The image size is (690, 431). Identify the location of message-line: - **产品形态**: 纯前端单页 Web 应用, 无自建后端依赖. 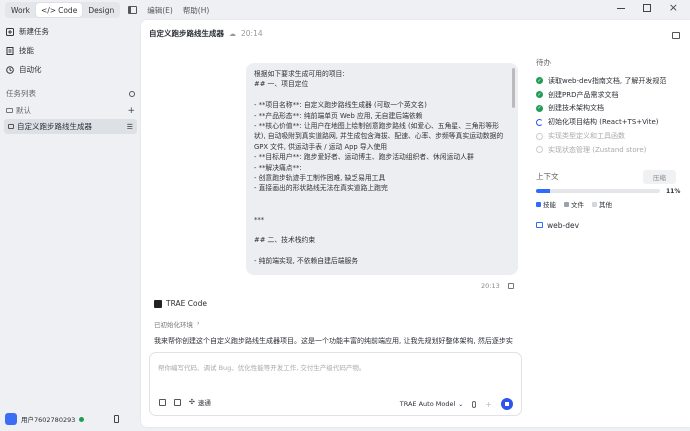
(338, 115).